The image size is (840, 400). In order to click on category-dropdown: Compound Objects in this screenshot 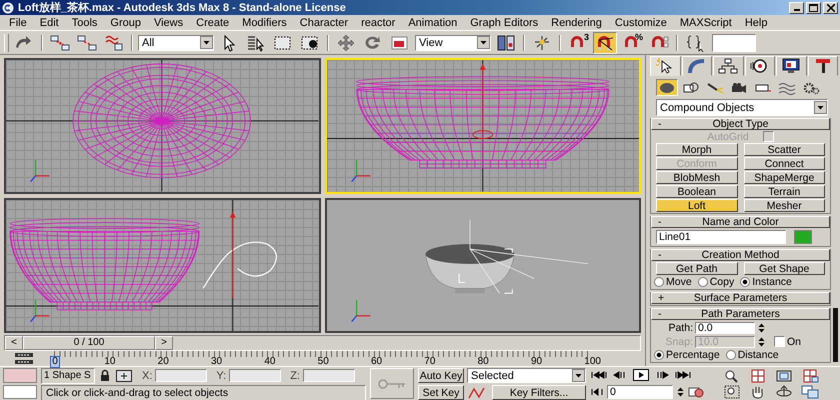, I will do `click(742, 107)`.